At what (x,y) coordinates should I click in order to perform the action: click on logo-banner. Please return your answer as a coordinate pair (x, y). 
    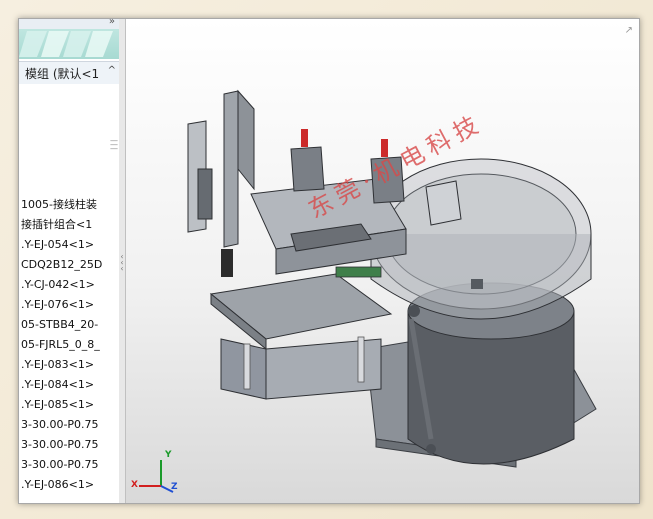
    Looking at the image, I should click on (69, 44).